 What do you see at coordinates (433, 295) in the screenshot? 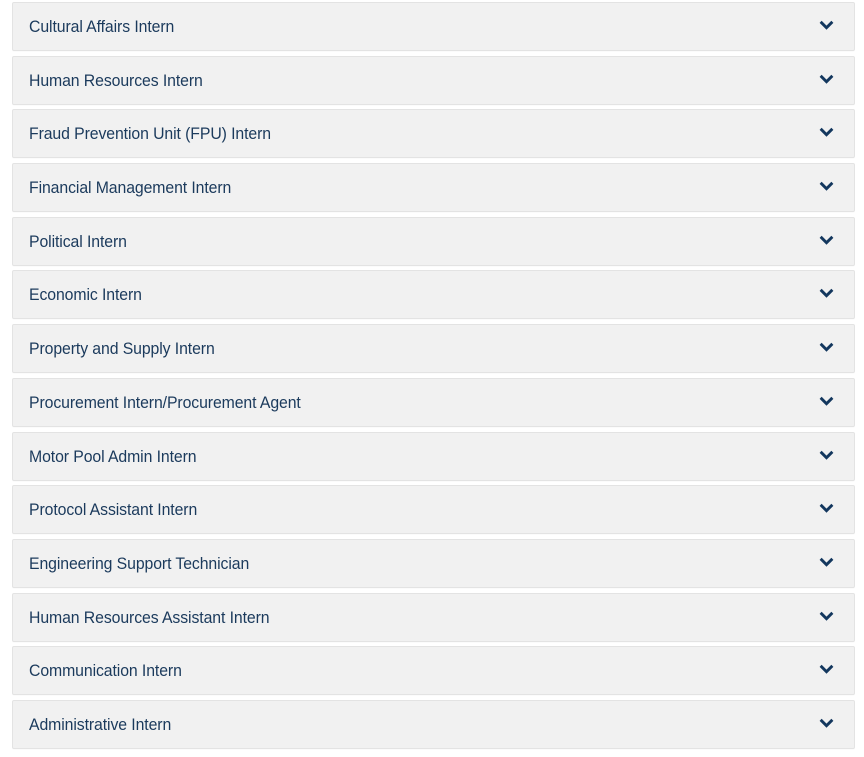
I see `accordion-item: Economic Intern` at bounding box center [433, 295].